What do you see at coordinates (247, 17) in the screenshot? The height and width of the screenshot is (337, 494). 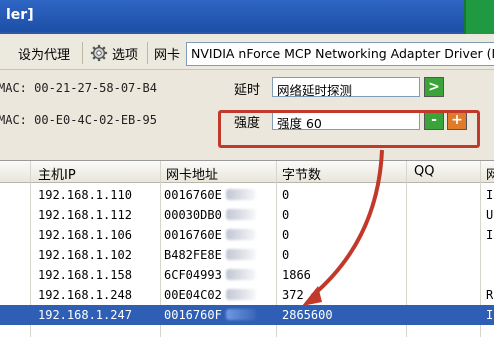 I see `title-bar: ler]` at bounding box center [247, 17].